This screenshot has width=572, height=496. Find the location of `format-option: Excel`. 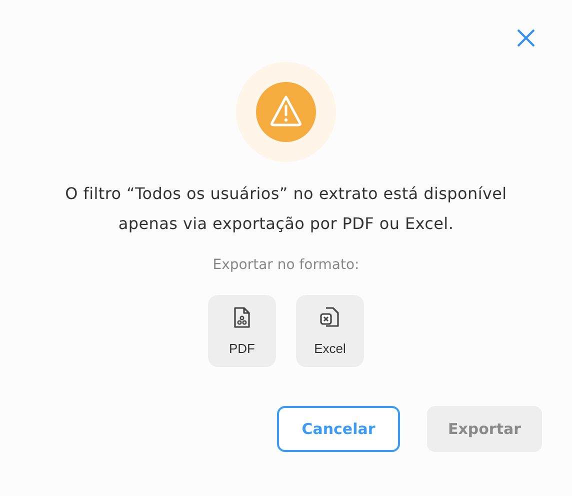

format-option: Excel is located at coordinates (330, 331).